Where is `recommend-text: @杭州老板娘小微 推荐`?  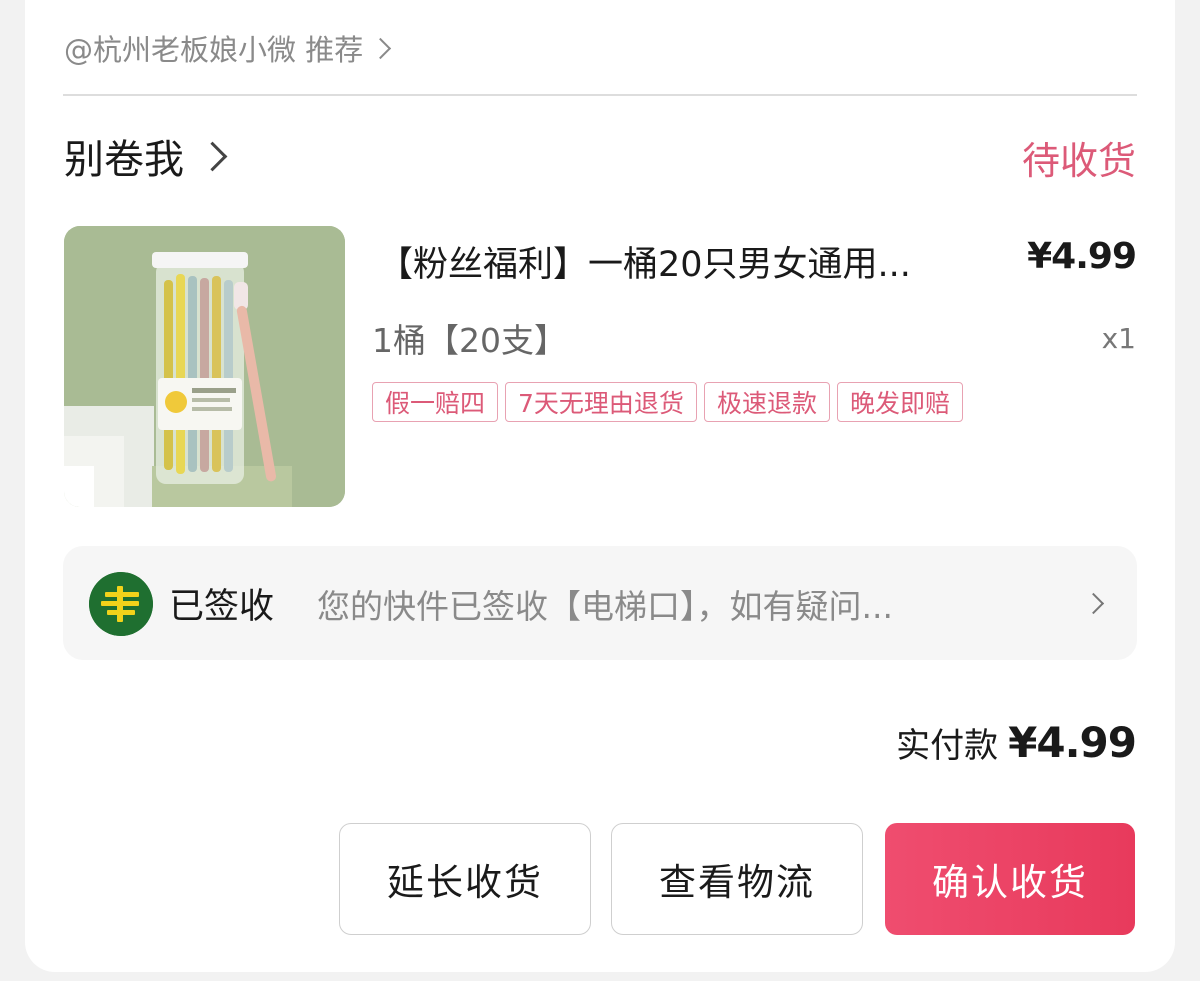 recommend-text: @杭州老板娘小微 推荐 is located at coordinates (214, 50).